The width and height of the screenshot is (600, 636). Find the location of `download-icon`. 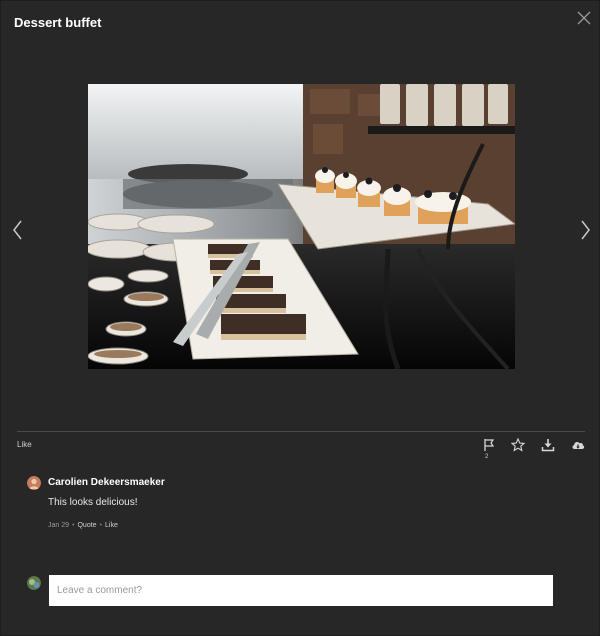

download-icon is located at coordinates (548, 445).